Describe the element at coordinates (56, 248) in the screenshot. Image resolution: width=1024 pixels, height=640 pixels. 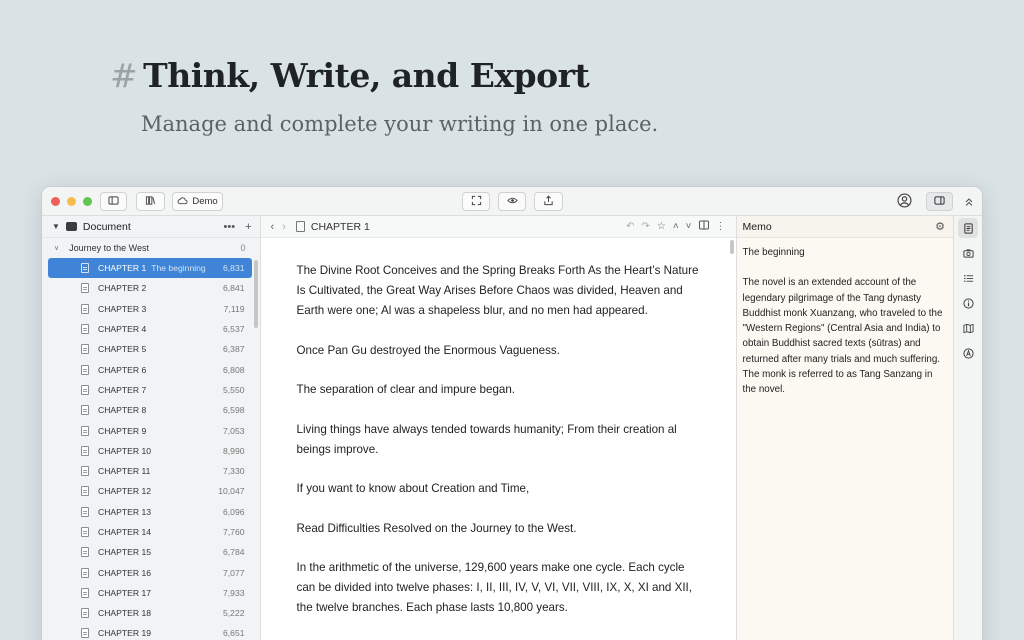
I see `chevron-down-icon: ∨` at that location.